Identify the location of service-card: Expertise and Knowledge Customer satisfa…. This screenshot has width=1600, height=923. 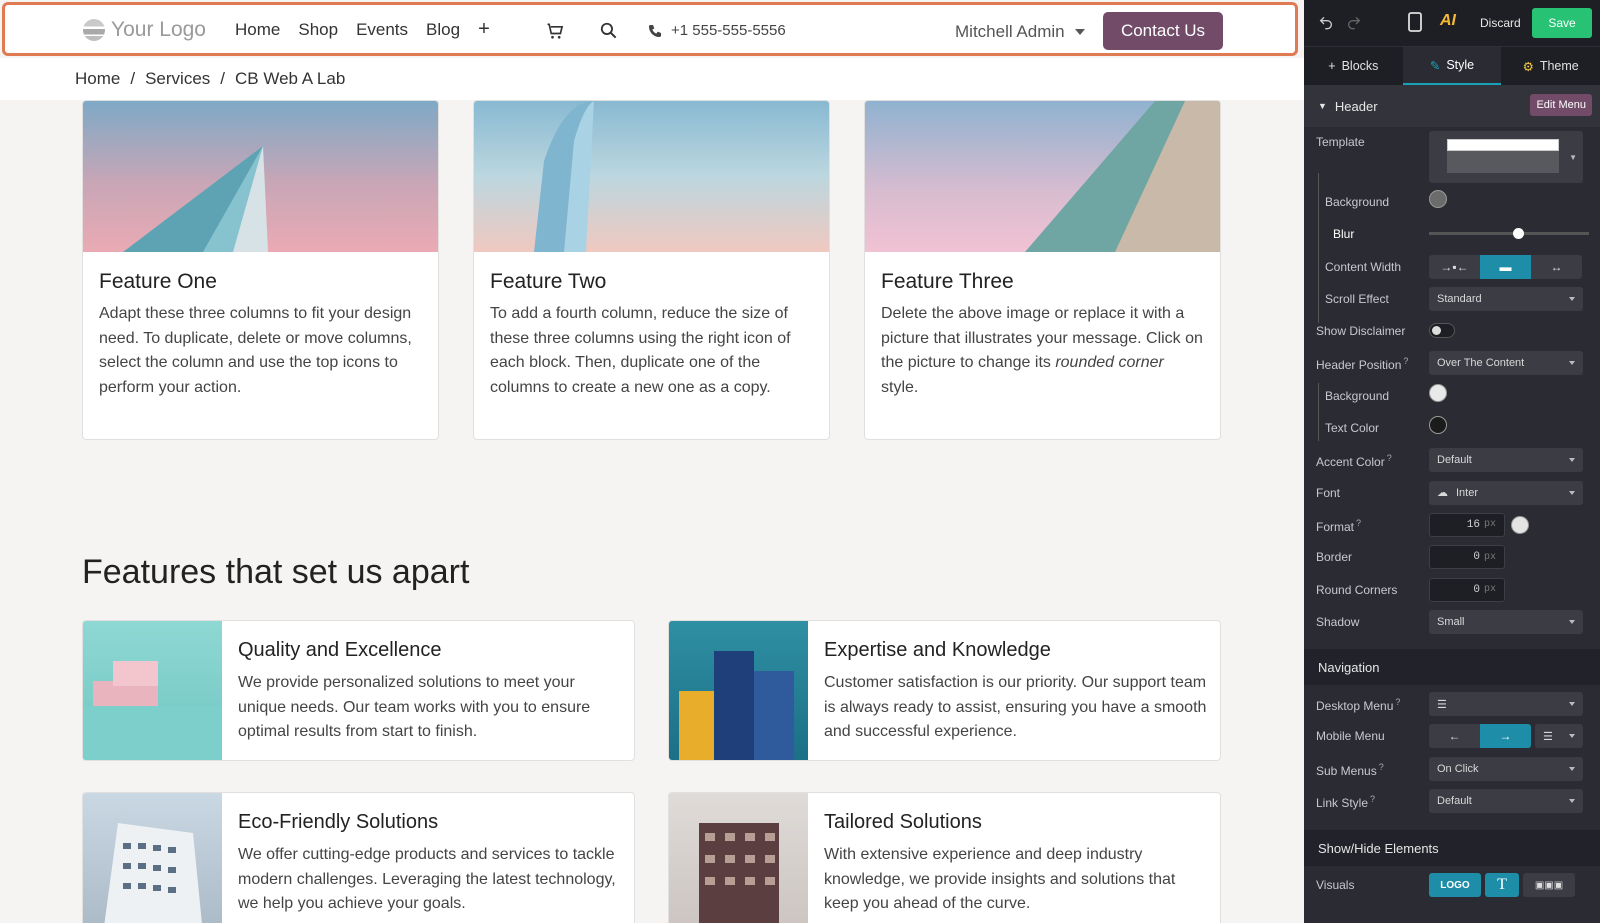
(944, 690).